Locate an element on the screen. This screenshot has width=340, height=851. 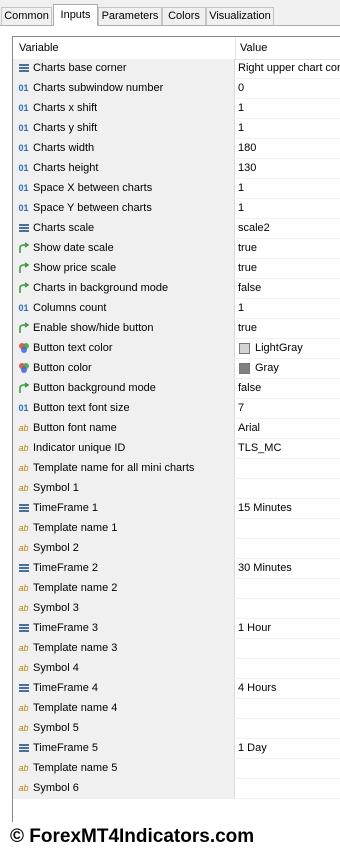
input-row: ab Symbol 5 is located at coordinates (176, 729).